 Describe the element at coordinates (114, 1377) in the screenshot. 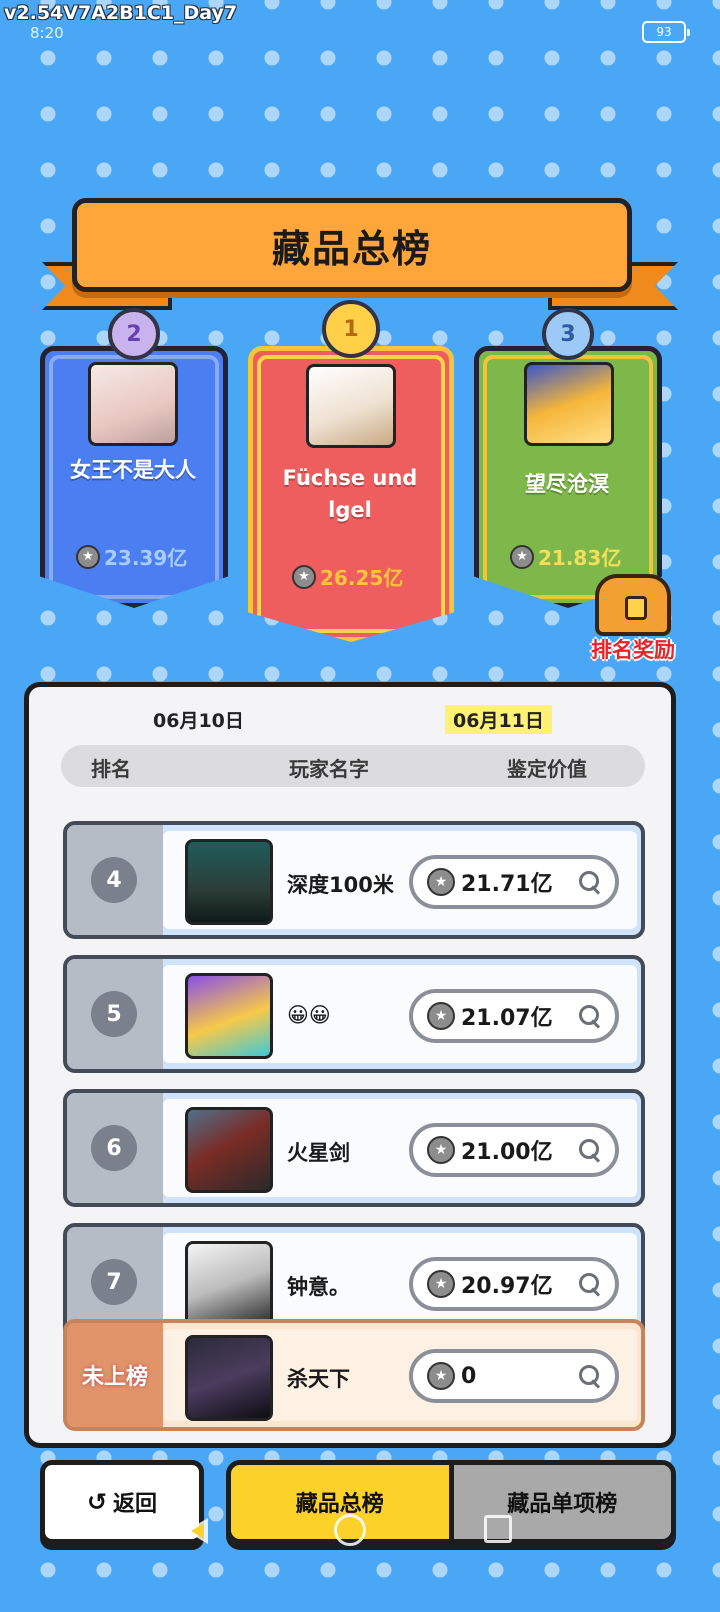

I see `unranked-label: 未上榜` at that location.